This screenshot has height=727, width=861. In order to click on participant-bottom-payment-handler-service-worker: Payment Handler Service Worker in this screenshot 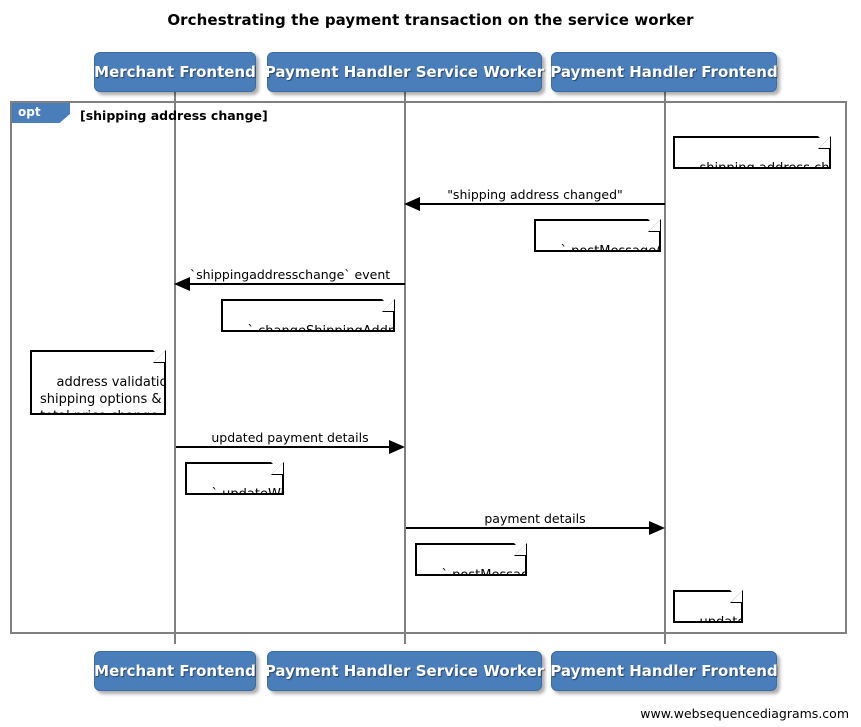, I will do `click(404, 671)`.